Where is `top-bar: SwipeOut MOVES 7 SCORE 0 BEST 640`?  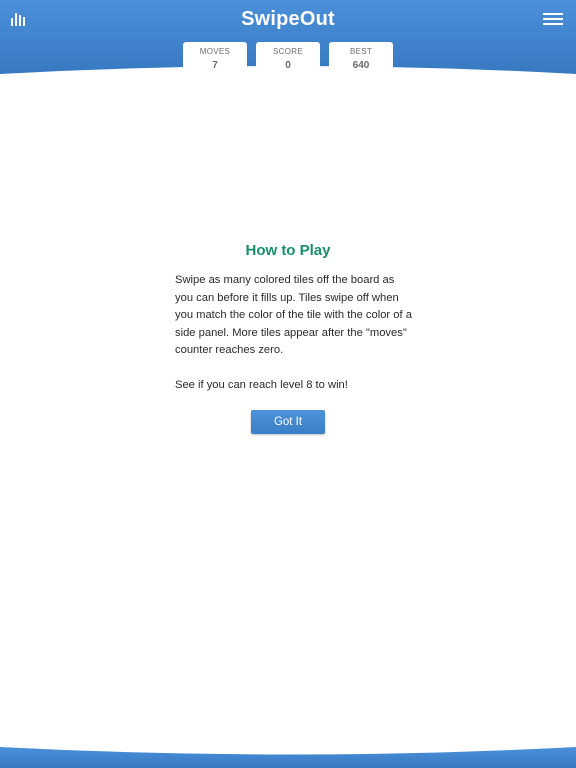
top-bar: SwipeOut MOVES 7 SCORE 0 BEST 640 is located at coordinates (288, 55).